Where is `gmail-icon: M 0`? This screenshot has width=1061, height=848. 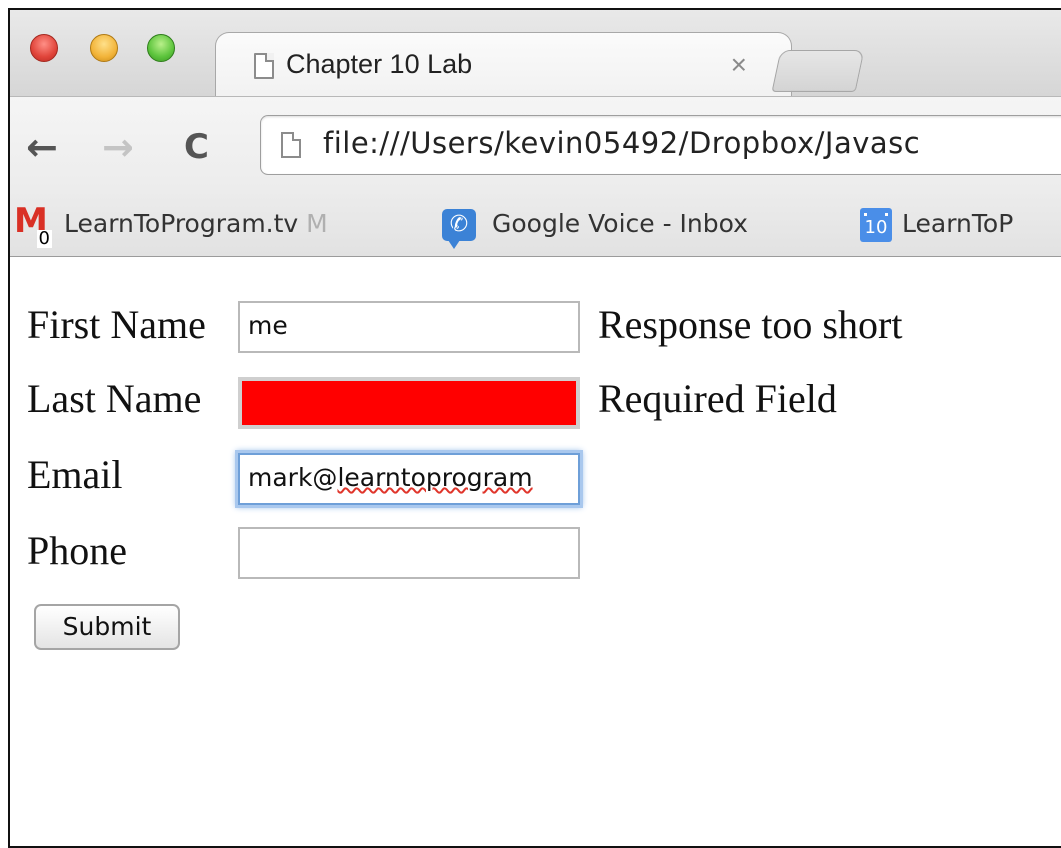
gmail-icon: M 0 is located at coordinates (33, 225).